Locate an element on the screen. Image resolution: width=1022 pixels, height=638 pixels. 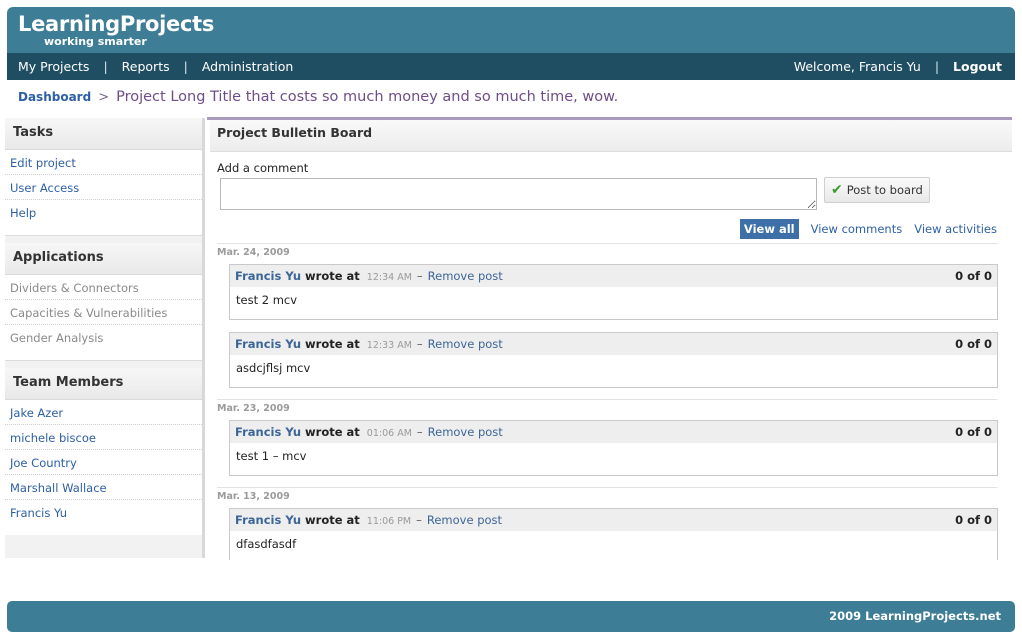
welcome-text: Welcome, Francis Yu is located at coordinates (857, 66).